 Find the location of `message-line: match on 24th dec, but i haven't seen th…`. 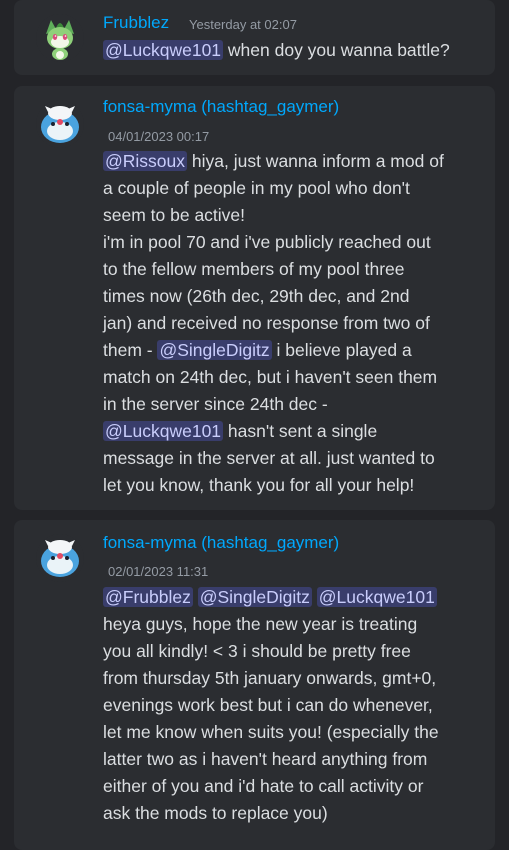

message-line: match on 24th dec, but i haven't seen th… is located at coordinates (270, 377).